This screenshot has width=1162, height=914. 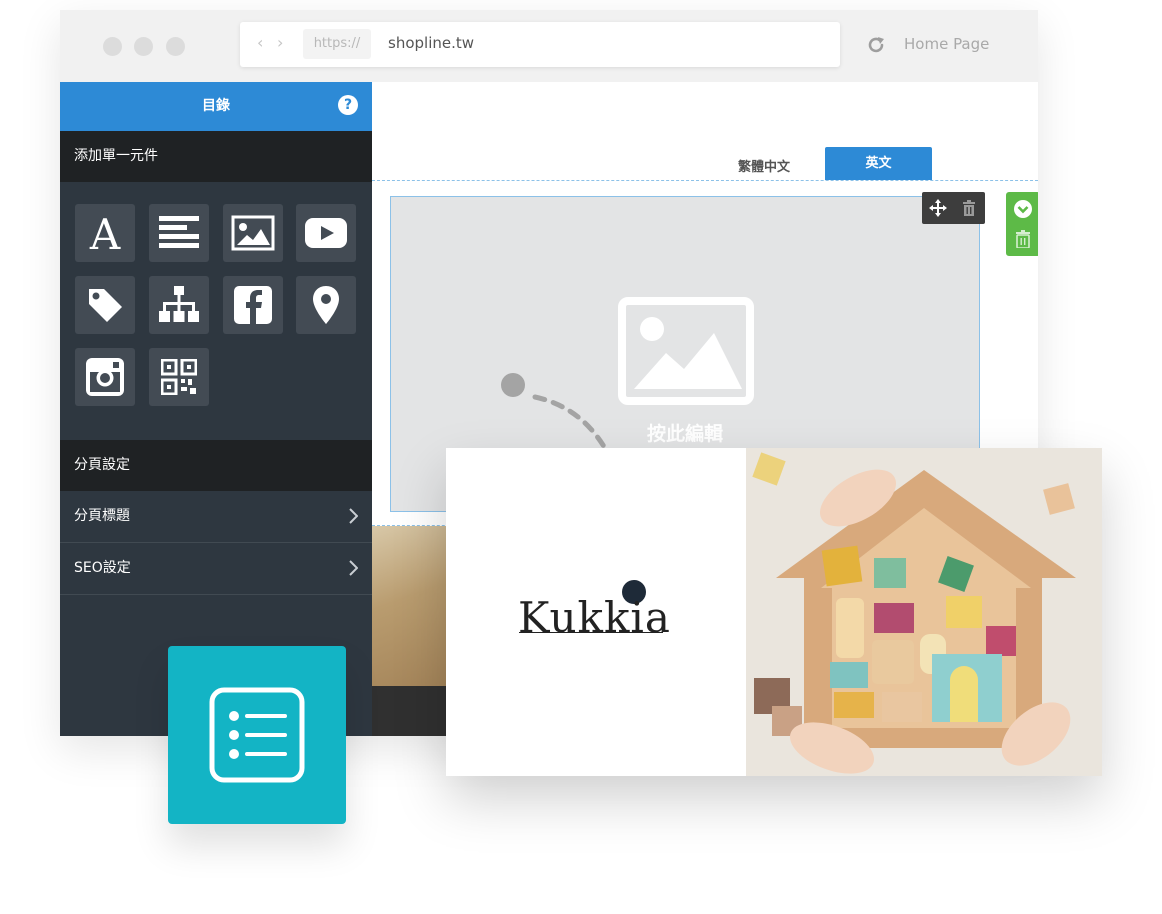 I want to click on section-divider, so click(x=705, y=180).